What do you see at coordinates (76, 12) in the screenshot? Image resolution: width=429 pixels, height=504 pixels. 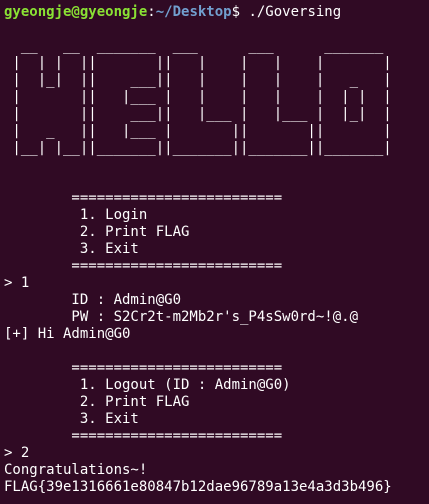 I see `prompt-user-host: gyeongje@gyeongje` at bounding box center [76, 12].